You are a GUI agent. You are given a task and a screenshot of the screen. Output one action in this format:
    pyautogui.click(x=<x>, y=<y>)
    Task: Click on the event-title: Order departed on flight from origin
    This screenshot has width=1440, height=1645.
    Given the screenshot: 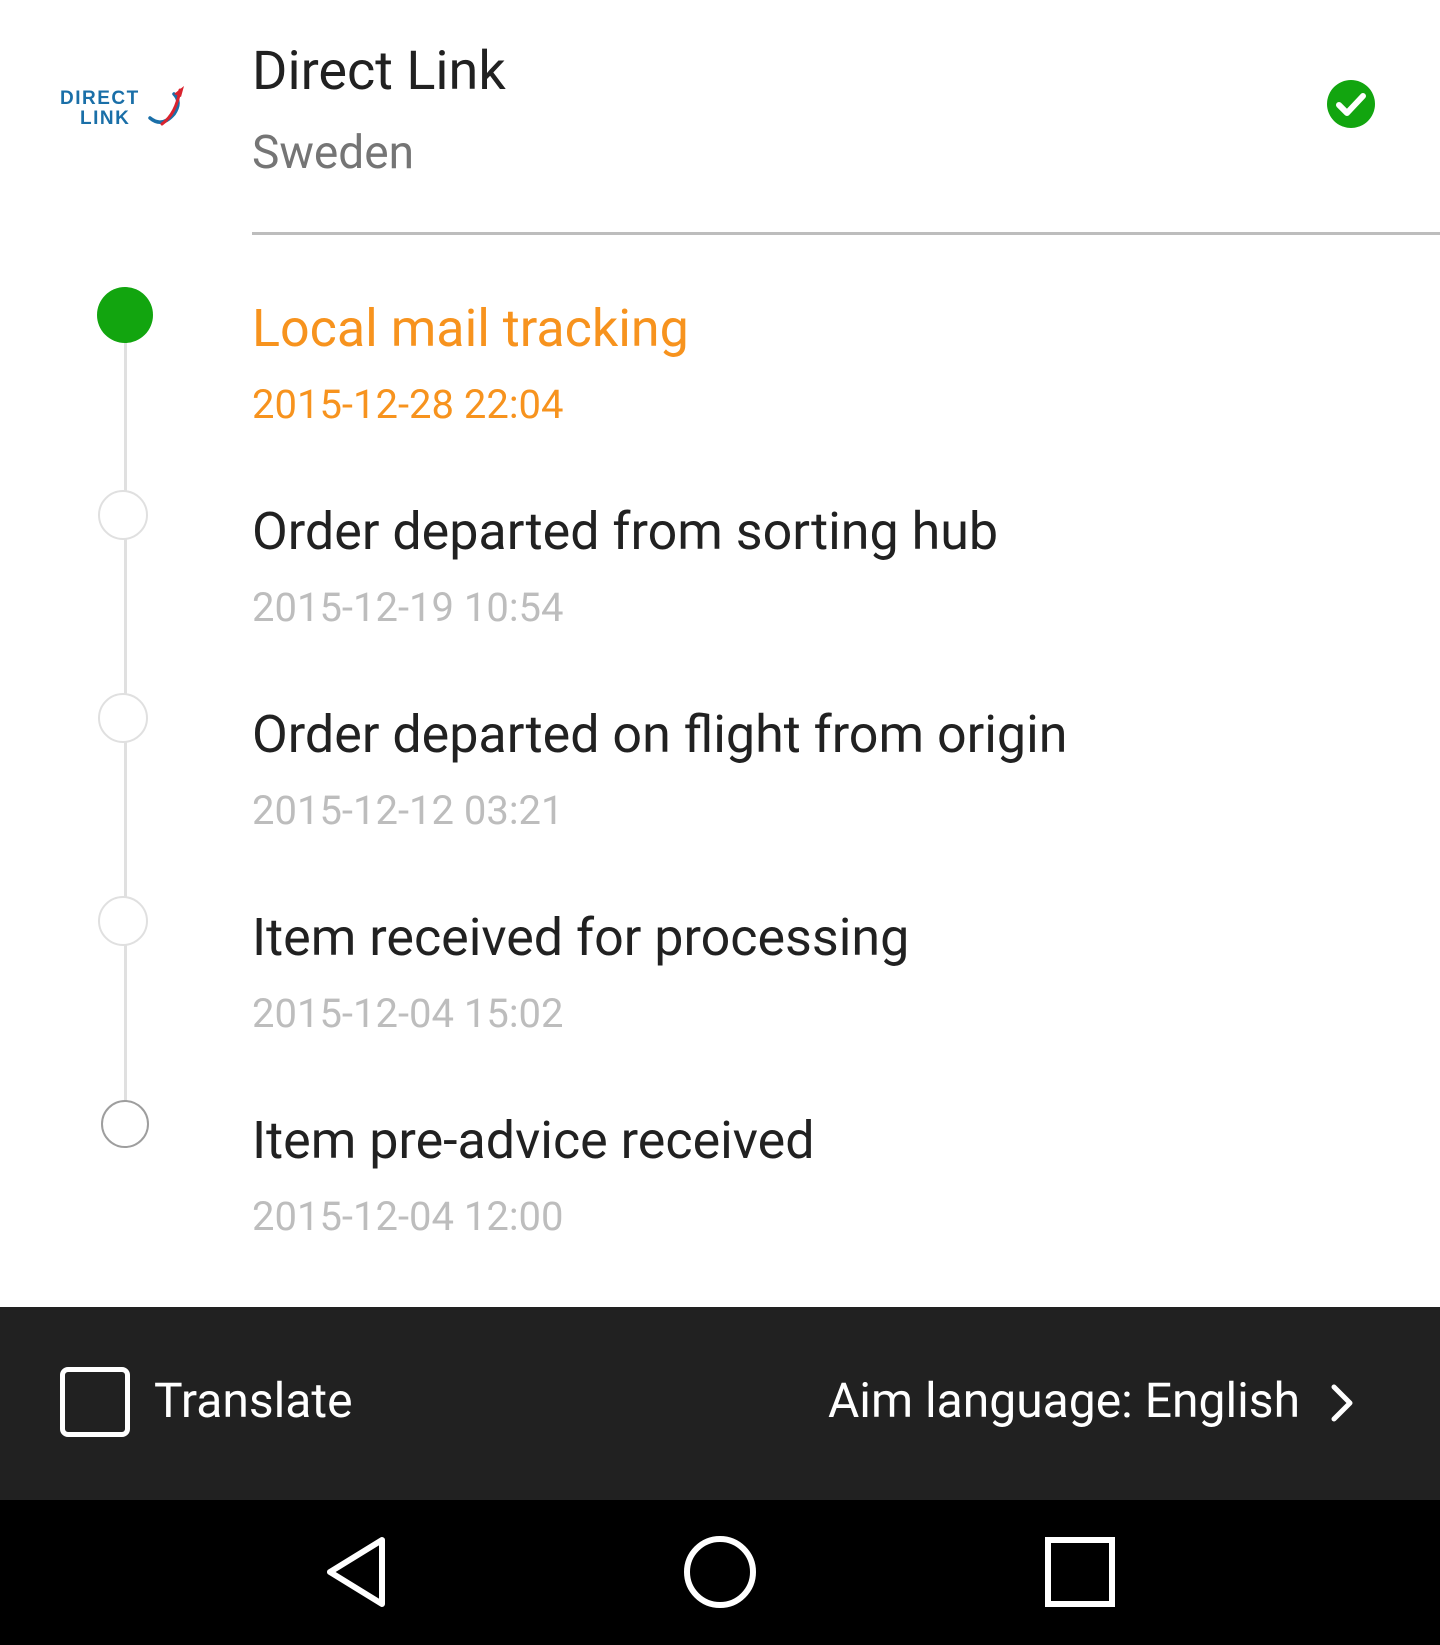 What is the action you would take?
    pyautogui.click(x=660, y=734)
    